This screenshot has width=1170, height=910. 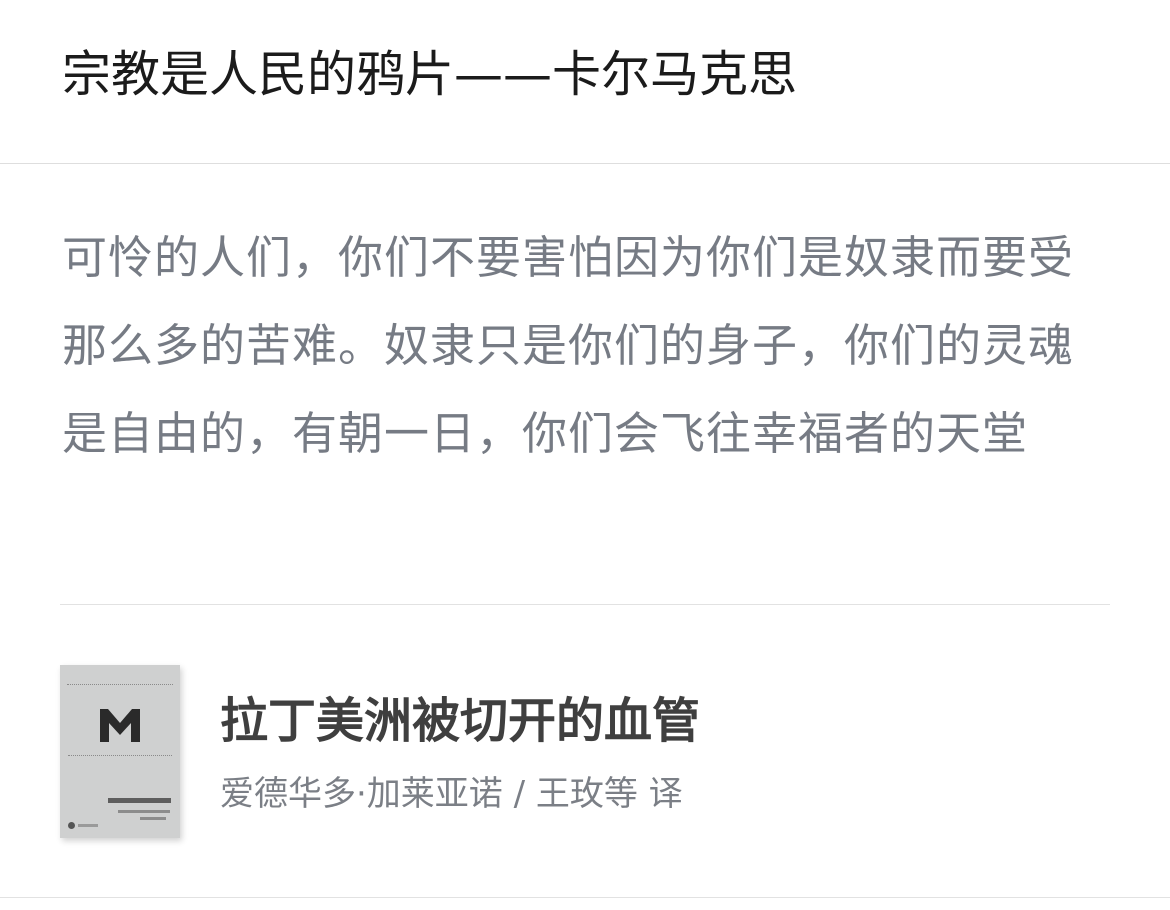 I want to click on book-cover, so click(x=120, y=751).